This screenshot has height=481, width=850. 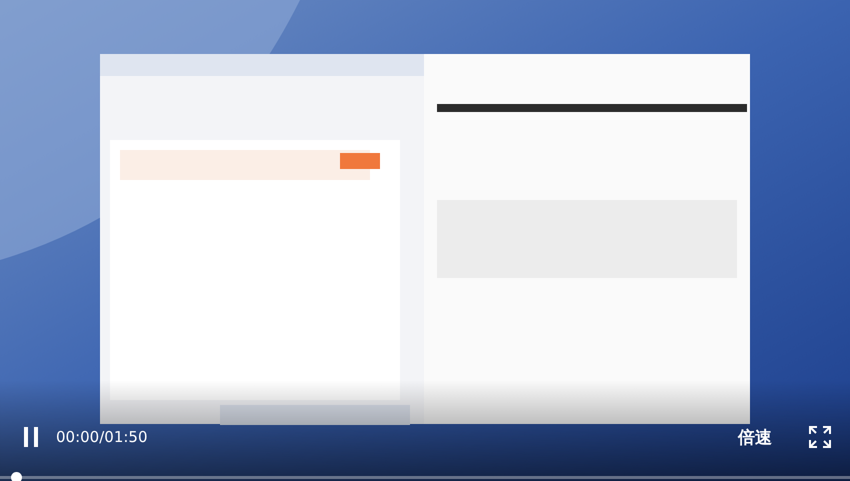 I want to click on pause-button, so click(x=31, y=437).